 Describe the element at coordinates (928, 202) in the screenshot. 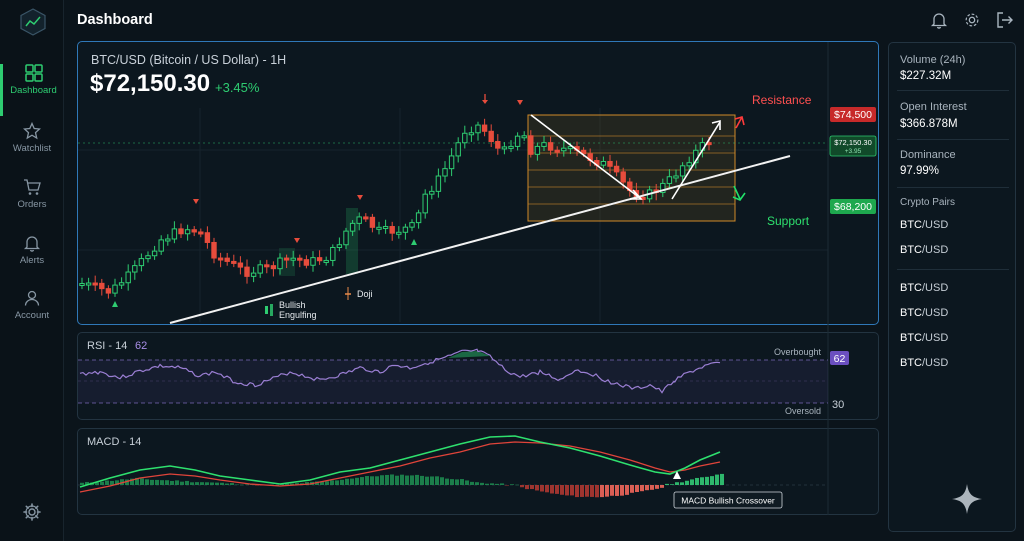

I see `crypto-pairs-label: Crypto Pairs` at that location.